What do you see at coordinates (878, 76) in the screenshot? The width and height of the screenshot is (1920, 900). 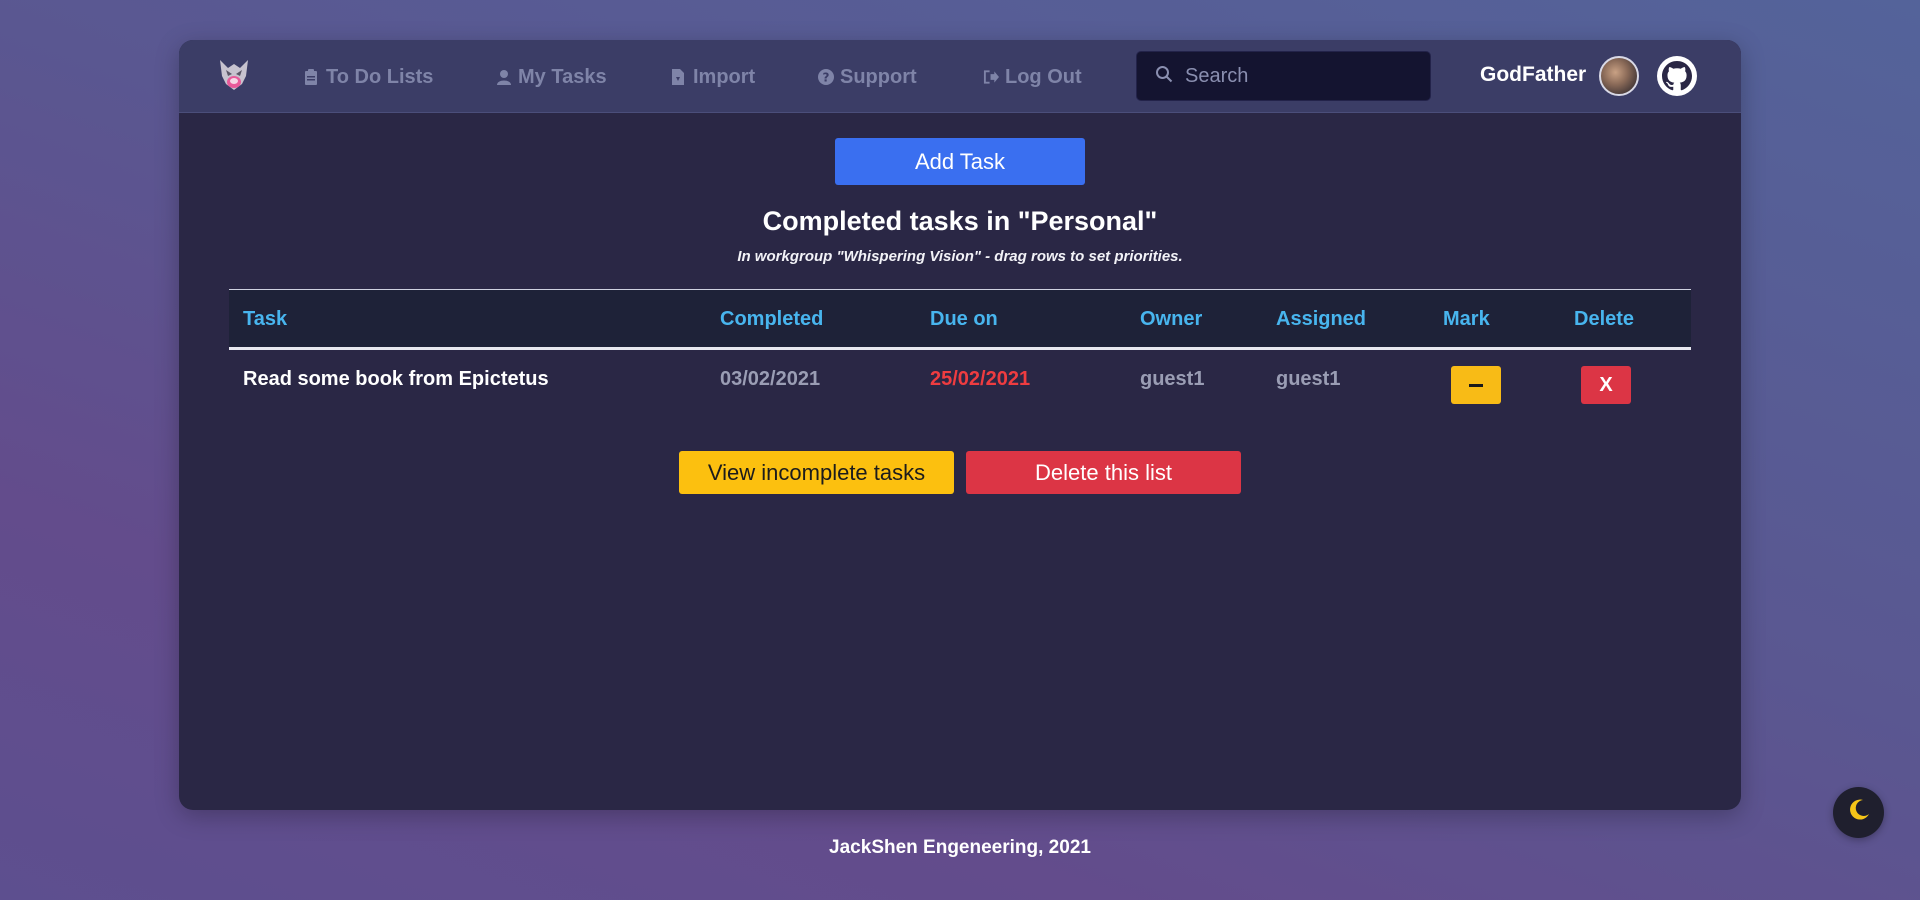 I see `nav-support-label: Support` at bounding box center [878, 76].